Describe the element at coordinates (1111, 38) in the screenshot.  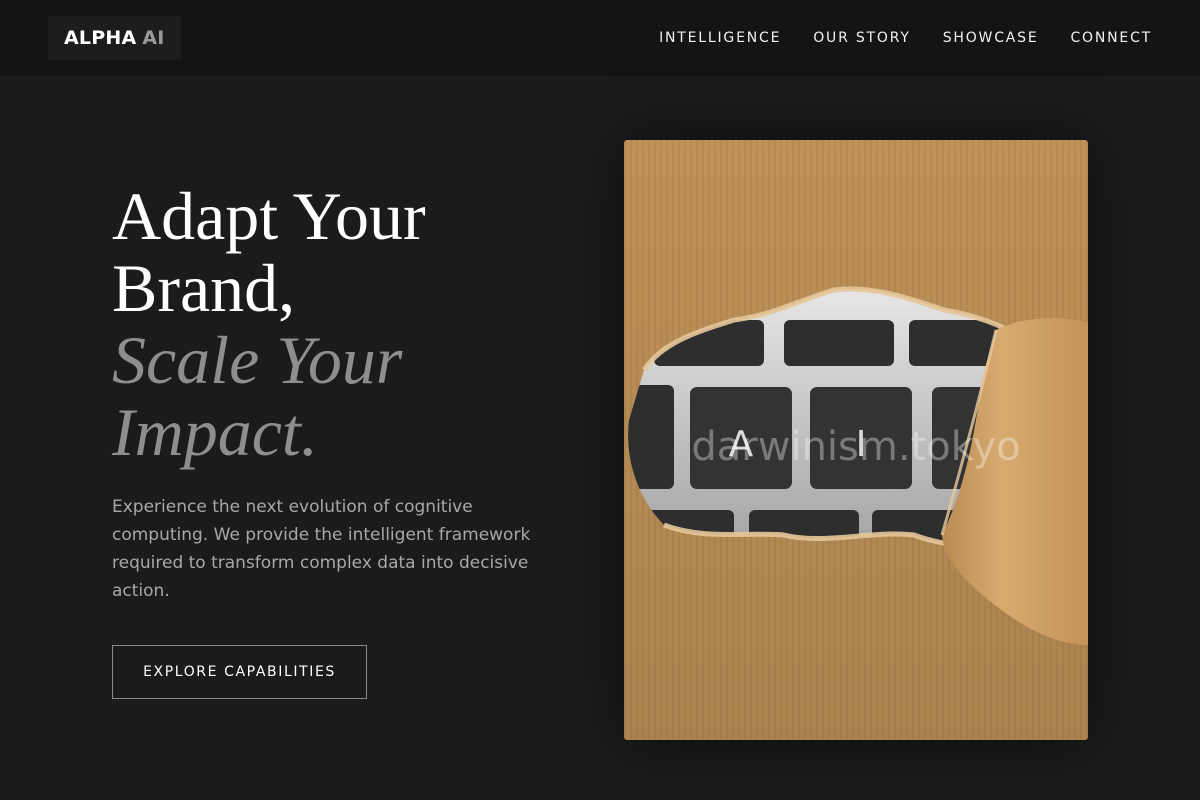
I see `nav-item-connect: CONNECT` at that location.